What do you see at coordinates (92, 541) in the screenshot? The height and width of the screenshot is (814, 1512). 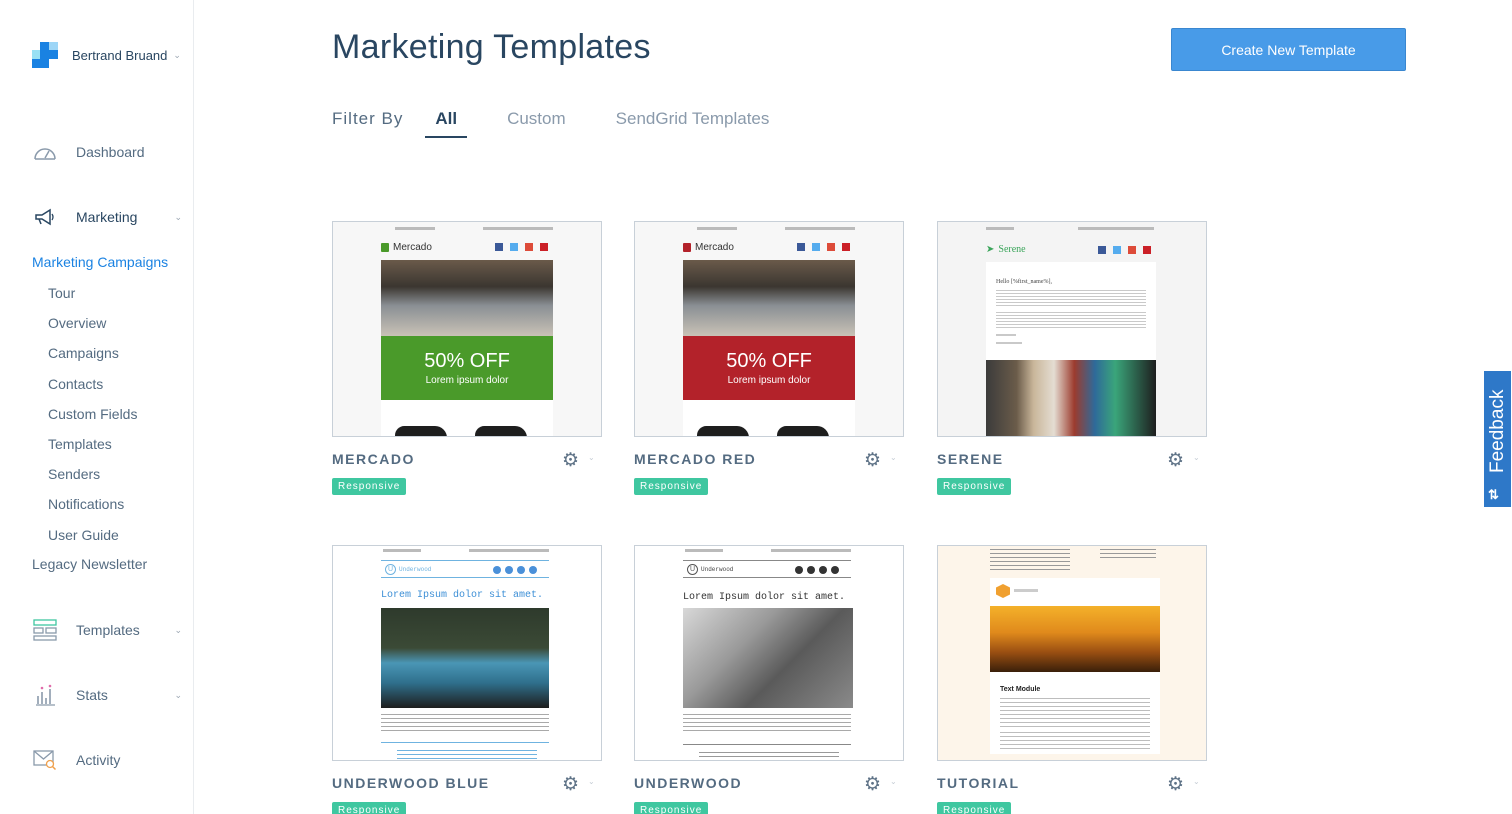 I see `submenu-item-user-guide: User Guide` at bounding box center [92, 541].